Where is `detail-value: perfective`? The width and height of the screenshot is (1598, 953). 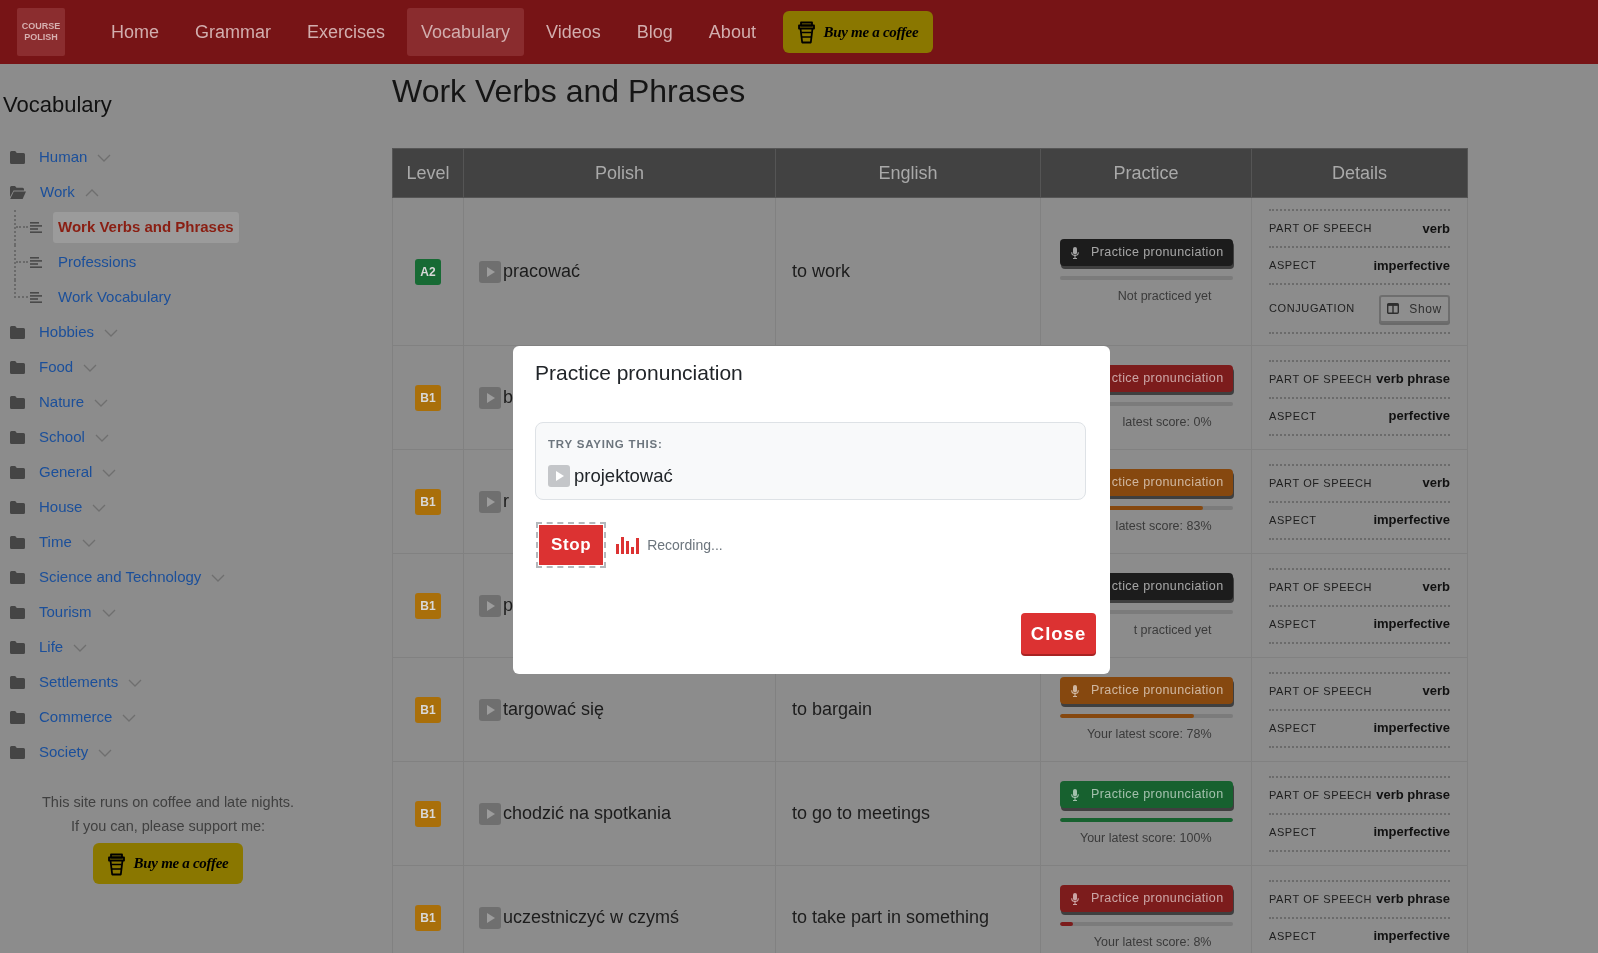
detail-value: perfective is located at coordinates (1419, 416).